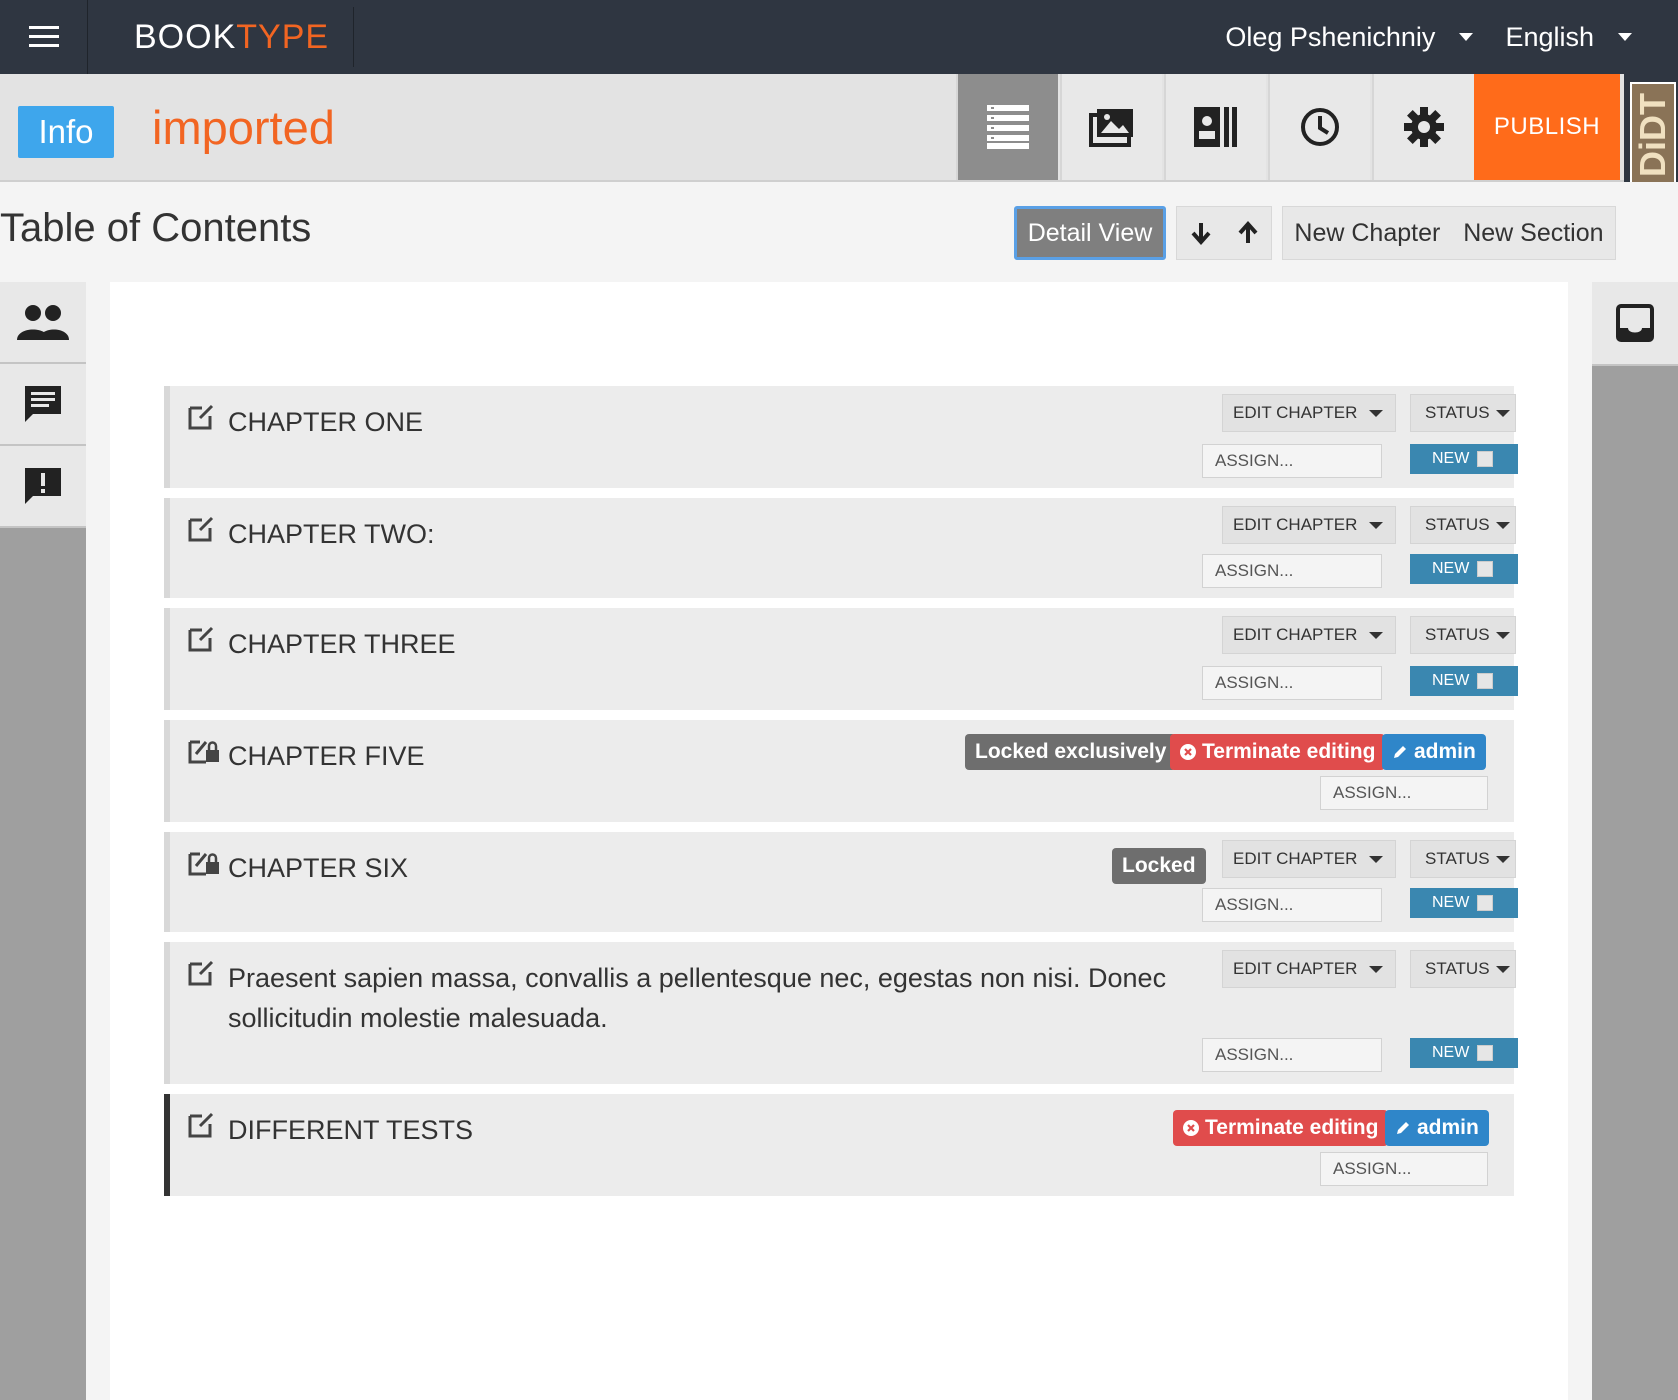  I want to click on history-tool-button, so click(1319, 127).